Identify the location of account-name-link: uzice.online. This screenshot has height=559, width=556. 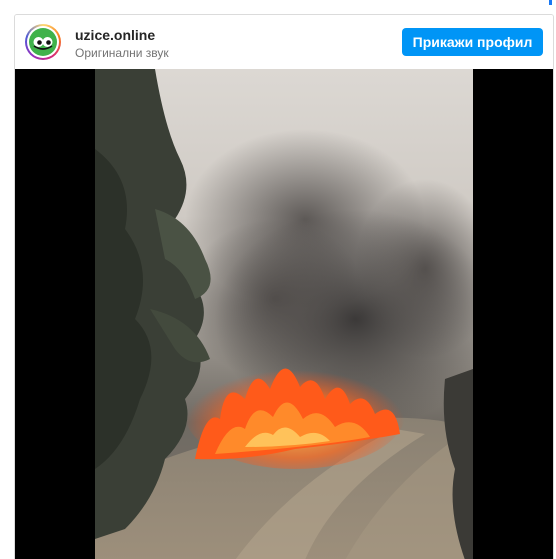
(115, 35).